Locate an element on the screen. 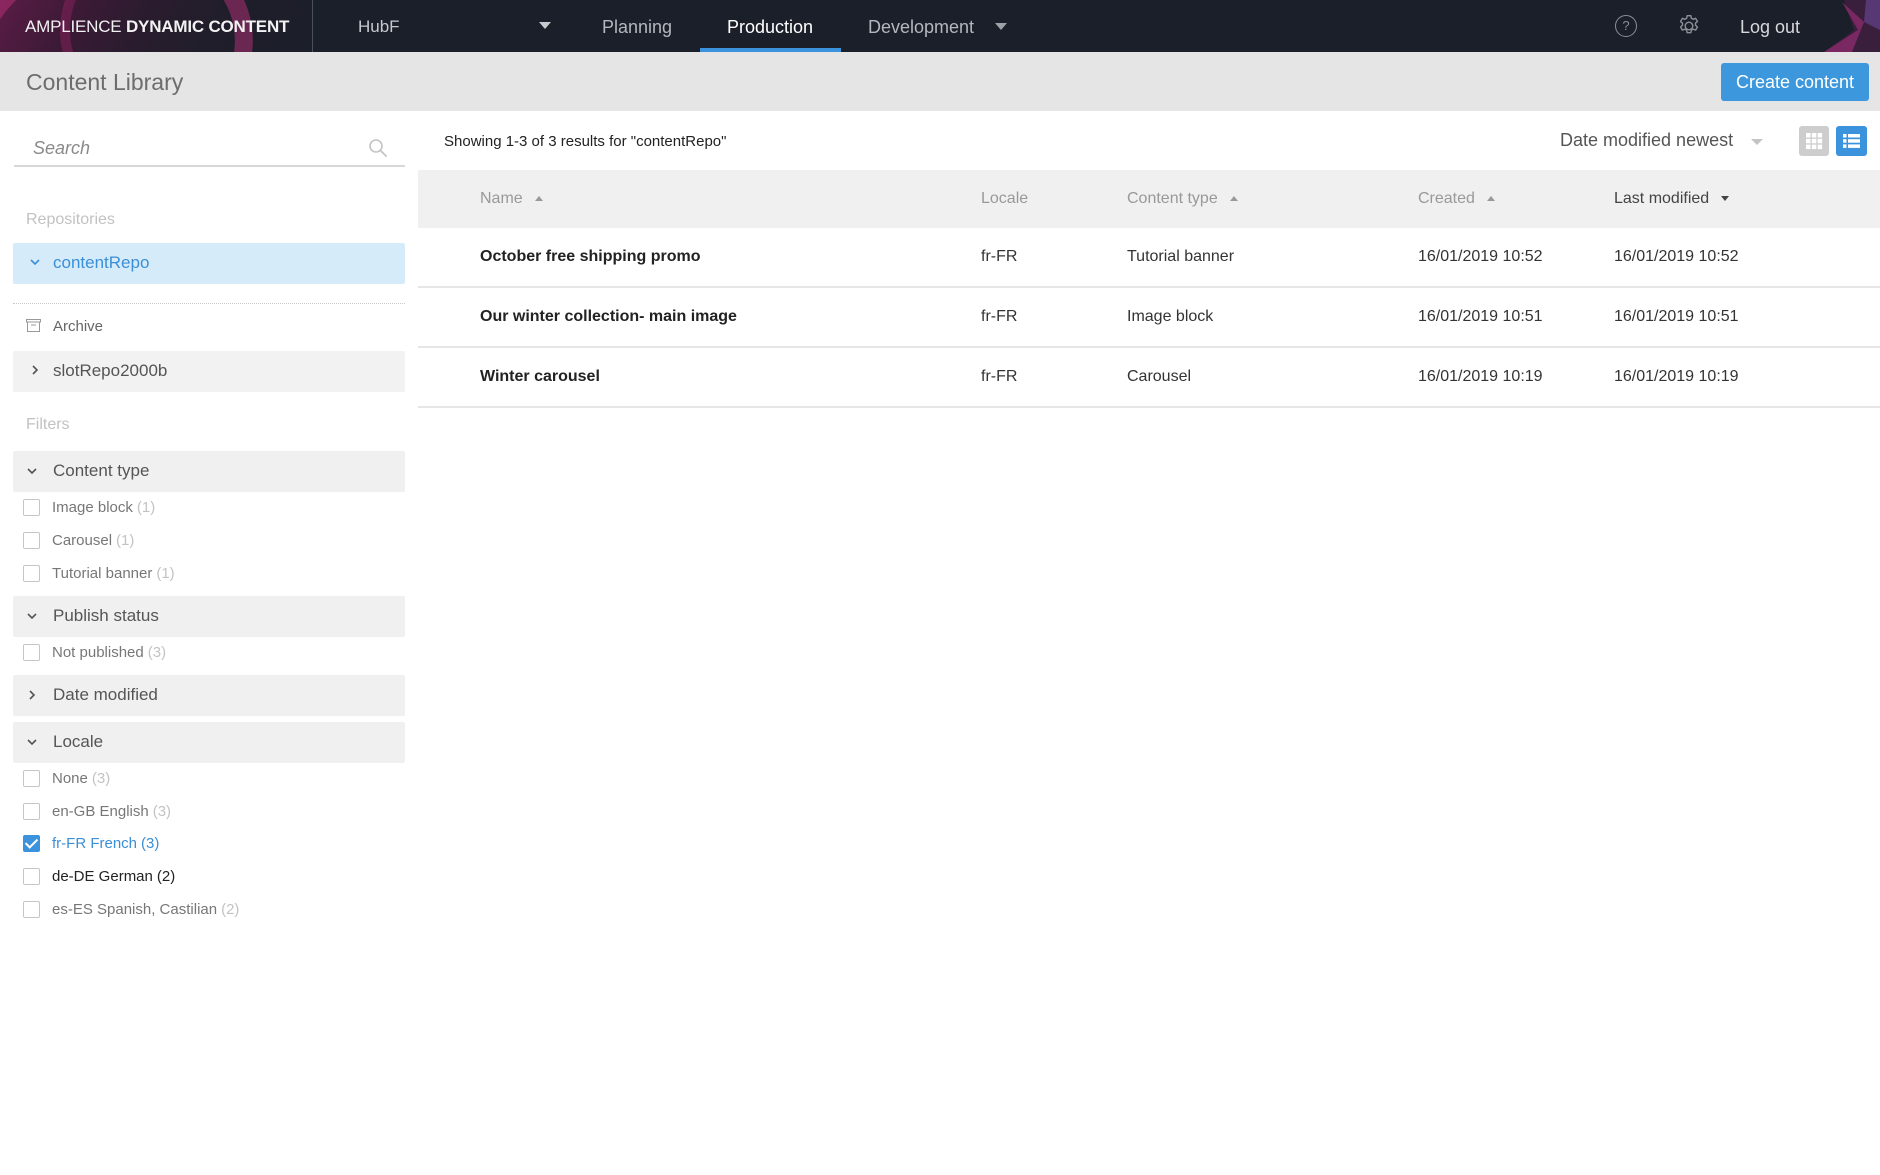  filter-option-label: Image block (1) is located at coordinates (103, 507).